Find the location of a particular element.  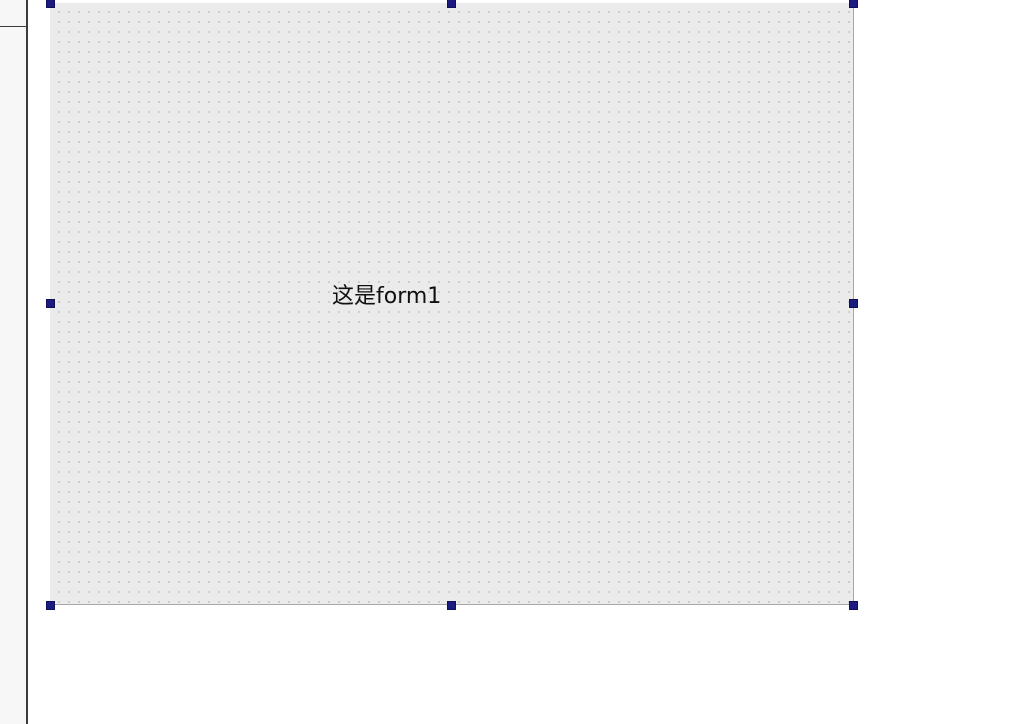

resize-handle-middle-left-icon is located at coordinates (50, 303).